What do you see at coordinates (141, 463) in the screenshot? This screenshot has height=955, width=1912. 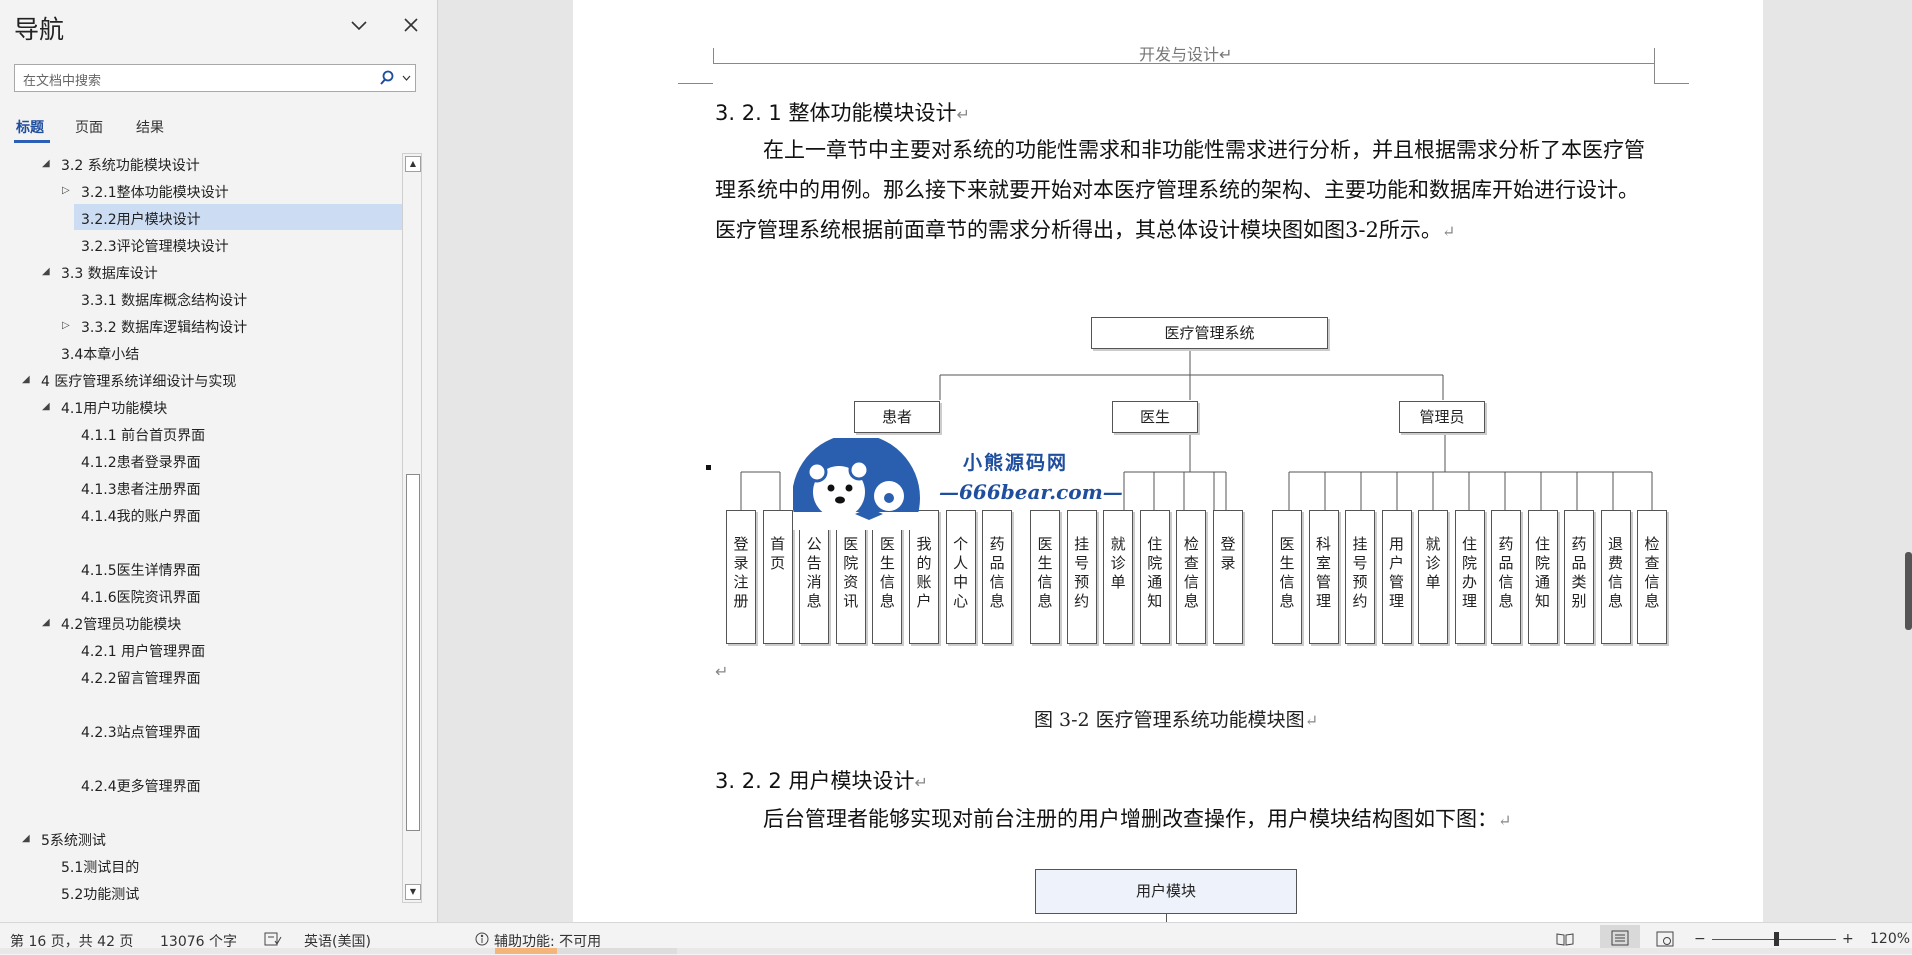 I see `nav-heading-label: 4.1.2患者登录界面` at bounding box center [141, 463].